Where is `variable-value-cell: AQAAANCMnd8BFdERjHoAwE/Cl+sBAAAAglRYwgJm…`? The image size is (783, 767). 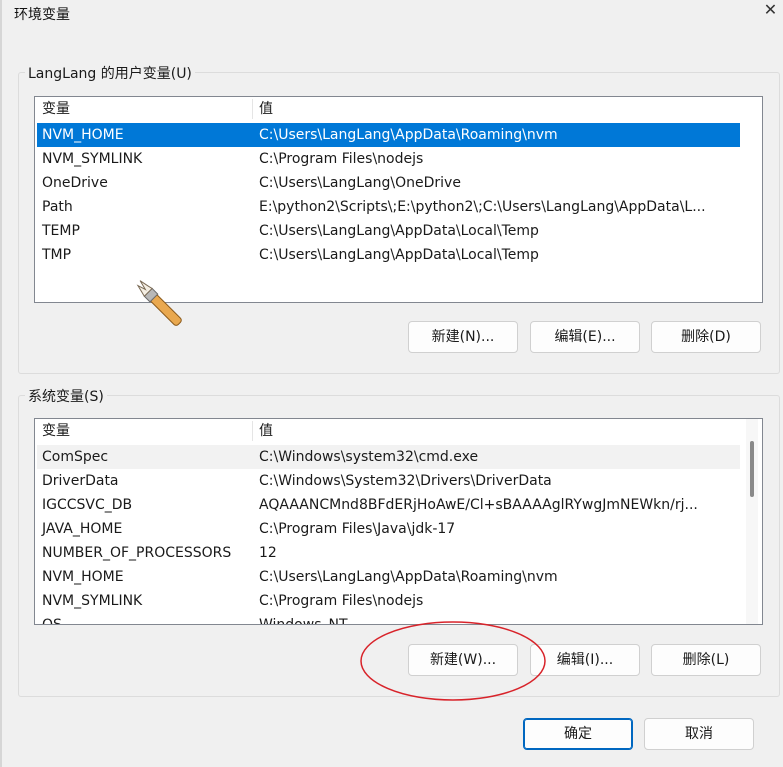 variable-value-cell: AQAAANCMnd8BFdERjHoAwE/Cl+sBAAAAglRYwgJm… is located at coordinates (478, 505).